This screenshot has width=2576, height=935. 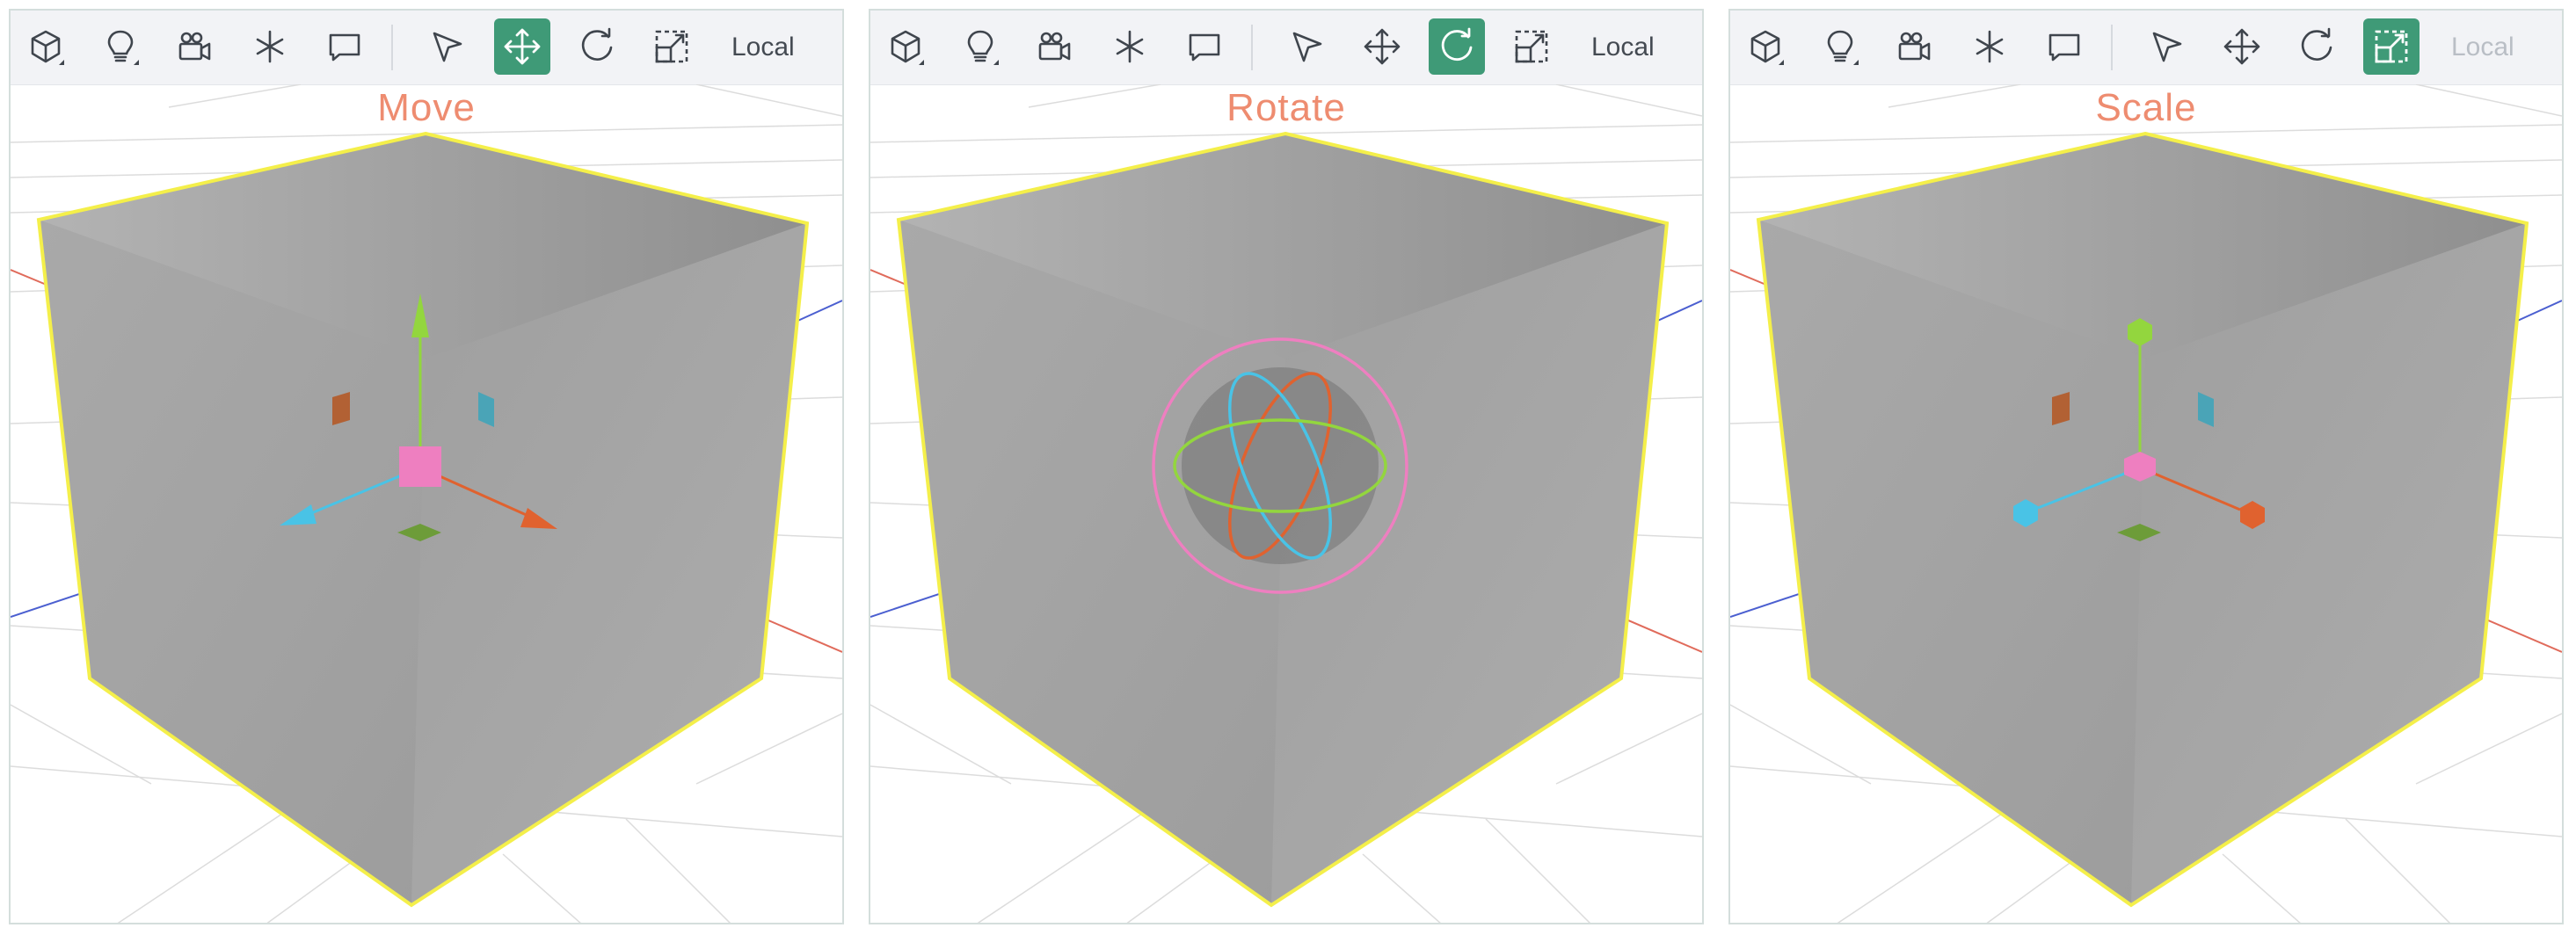 I want to click on rotate-gizmo, so click(x=1280, y=466).